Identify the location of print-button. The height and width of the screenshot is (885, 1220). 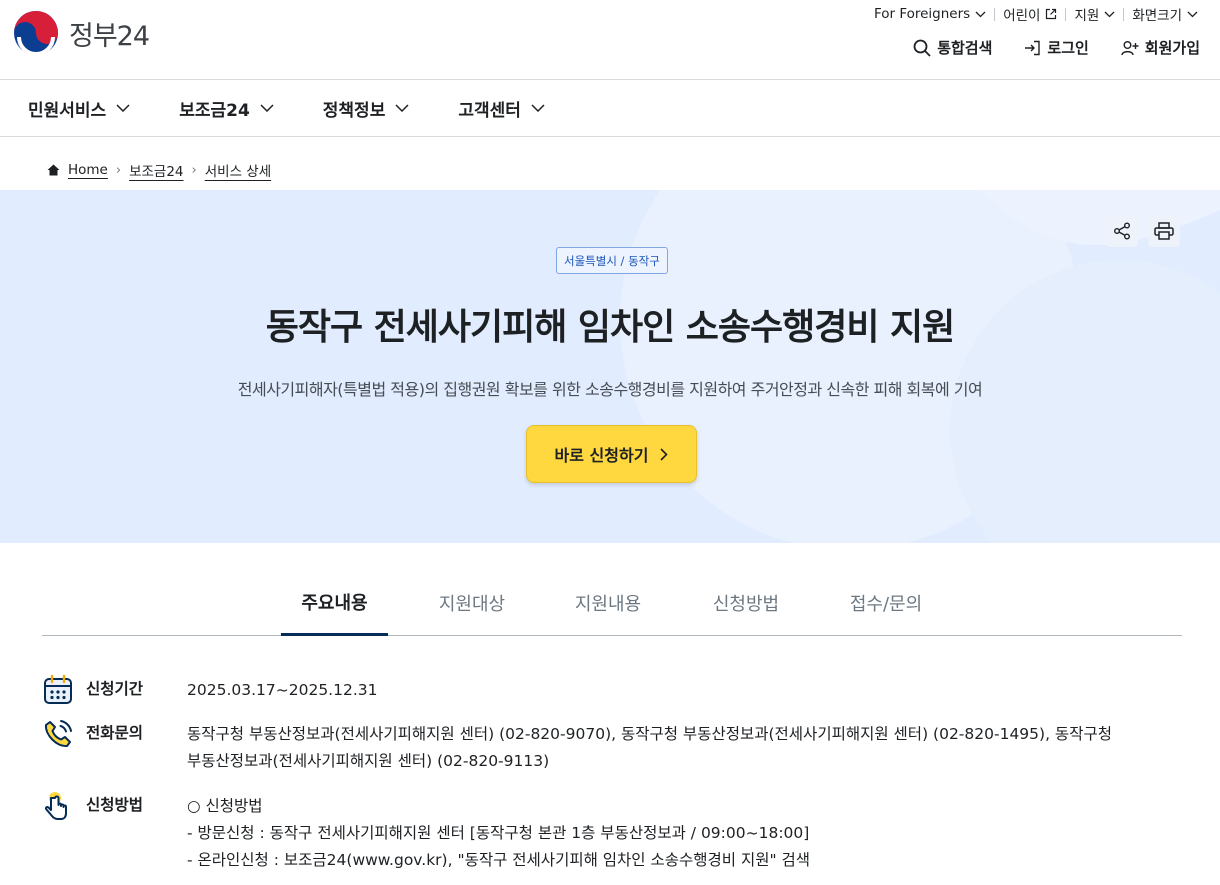
(1164, 231).